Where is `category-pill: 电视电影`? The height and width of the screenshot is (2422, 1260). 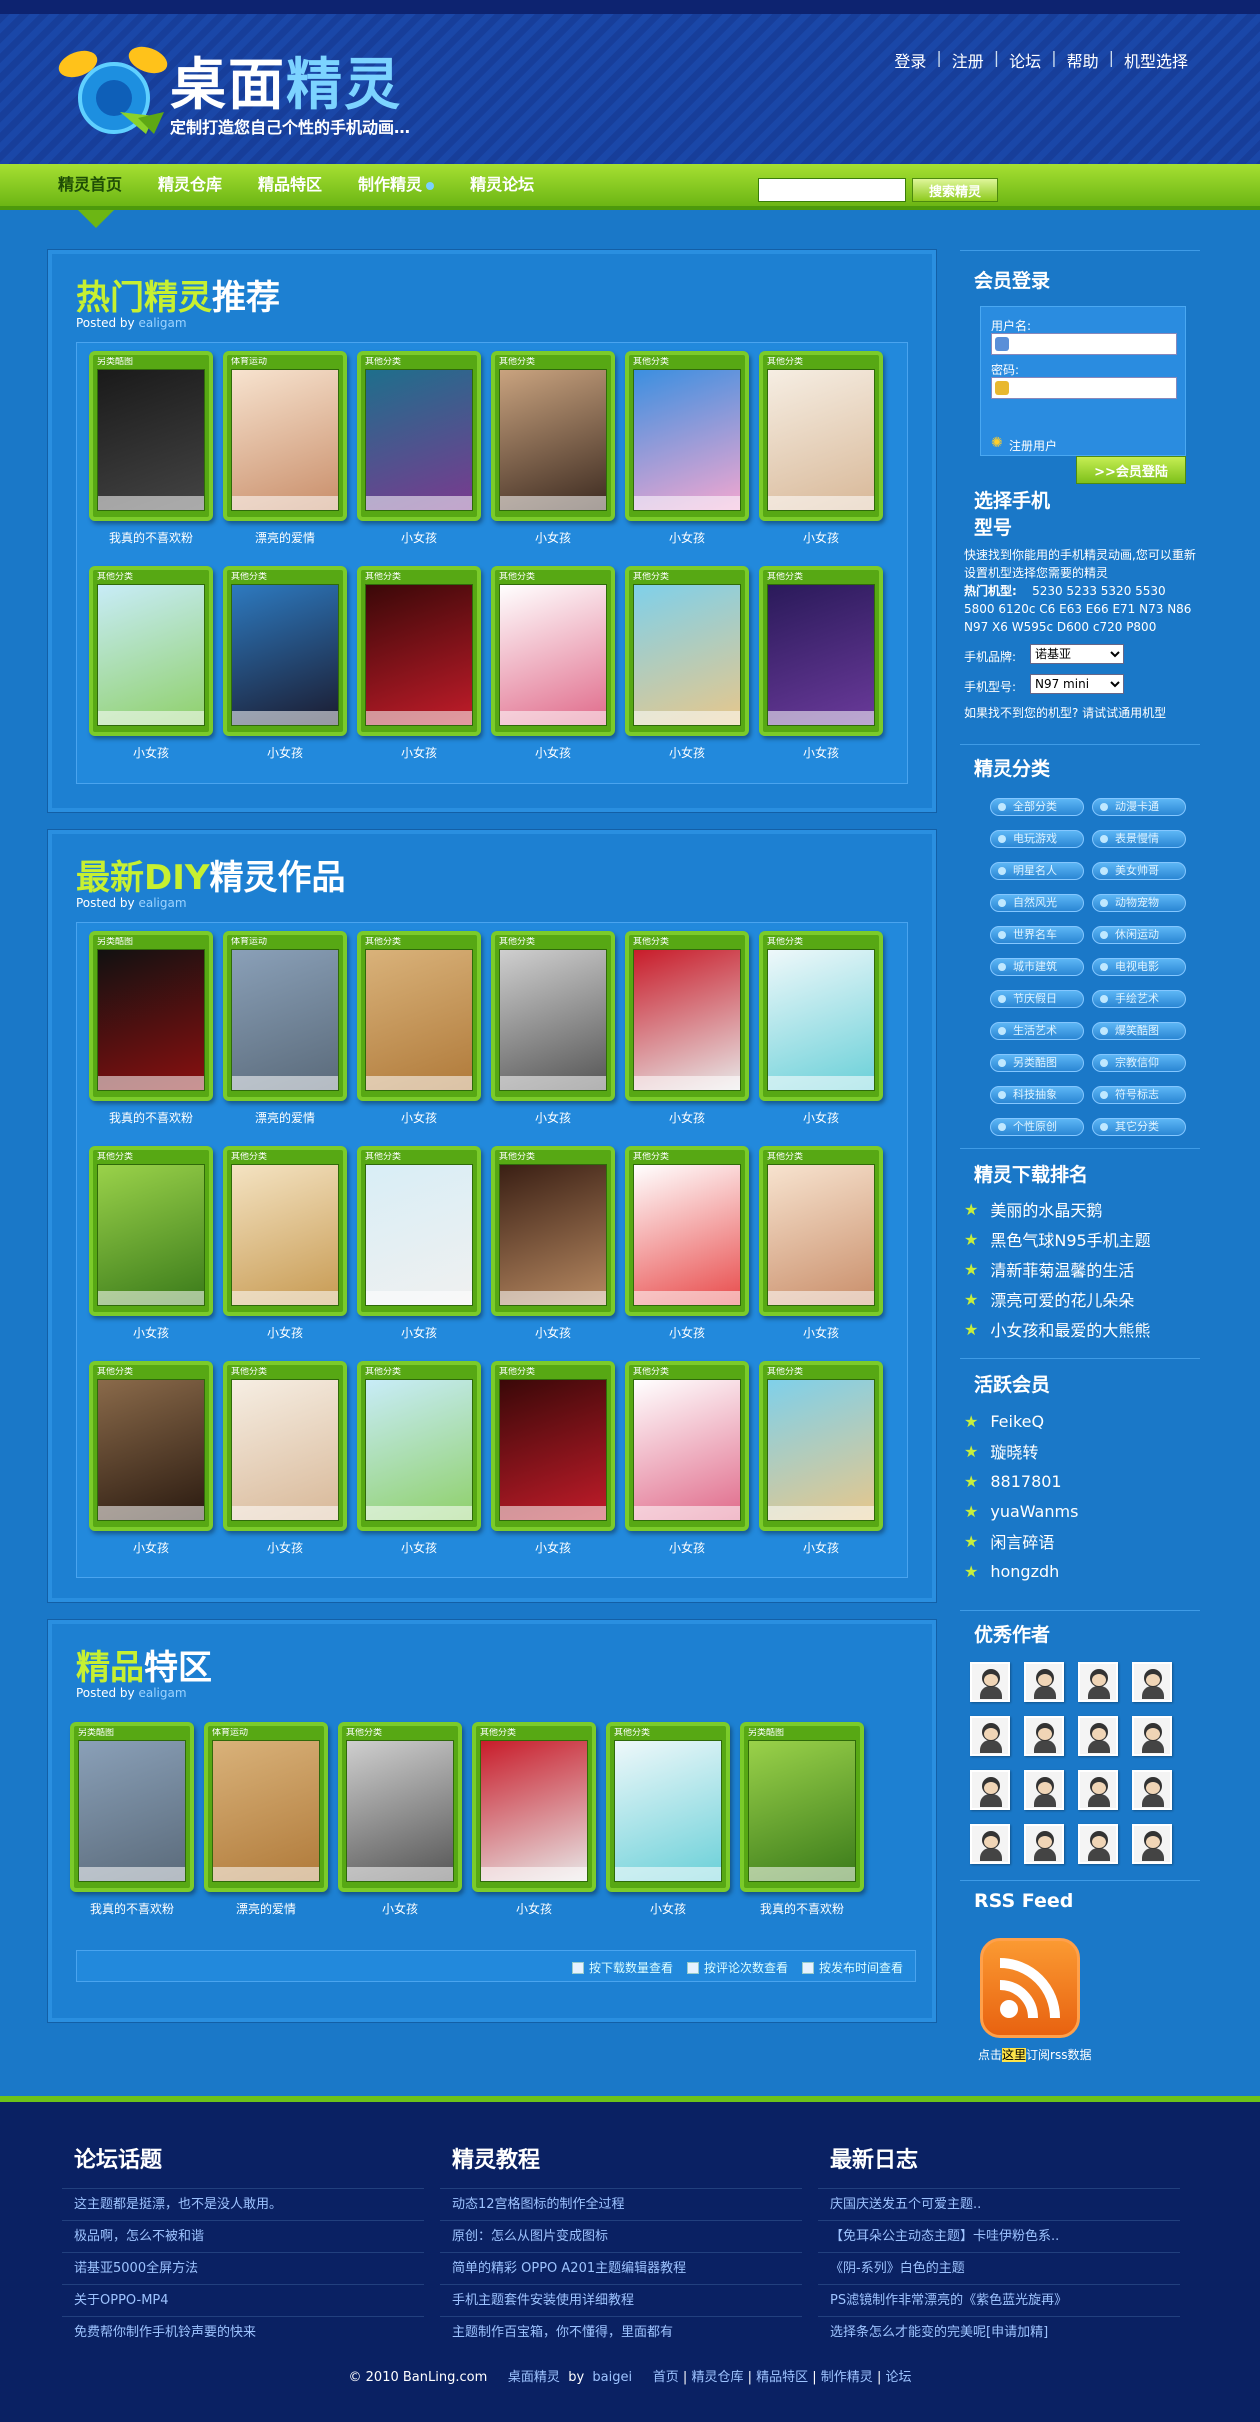 category-pill: 电视电影 is located at coordinates (1139, 967).